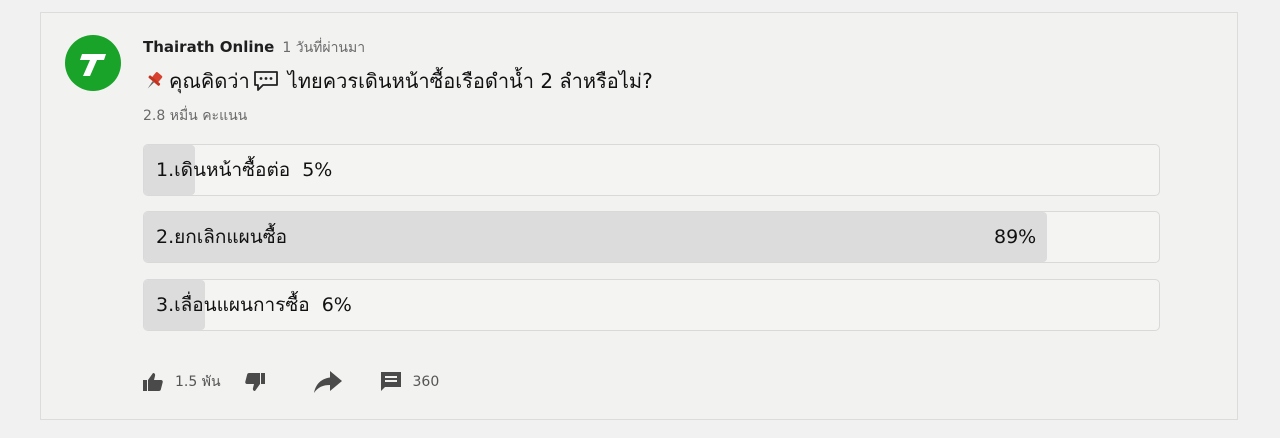 This screenshot has width=1280, height=438. I want to click on question-text: ไทยควรเดินหน้าซื้อเรือดำน้ำ 2 ลำหรือไม่?, so click(470, 81).